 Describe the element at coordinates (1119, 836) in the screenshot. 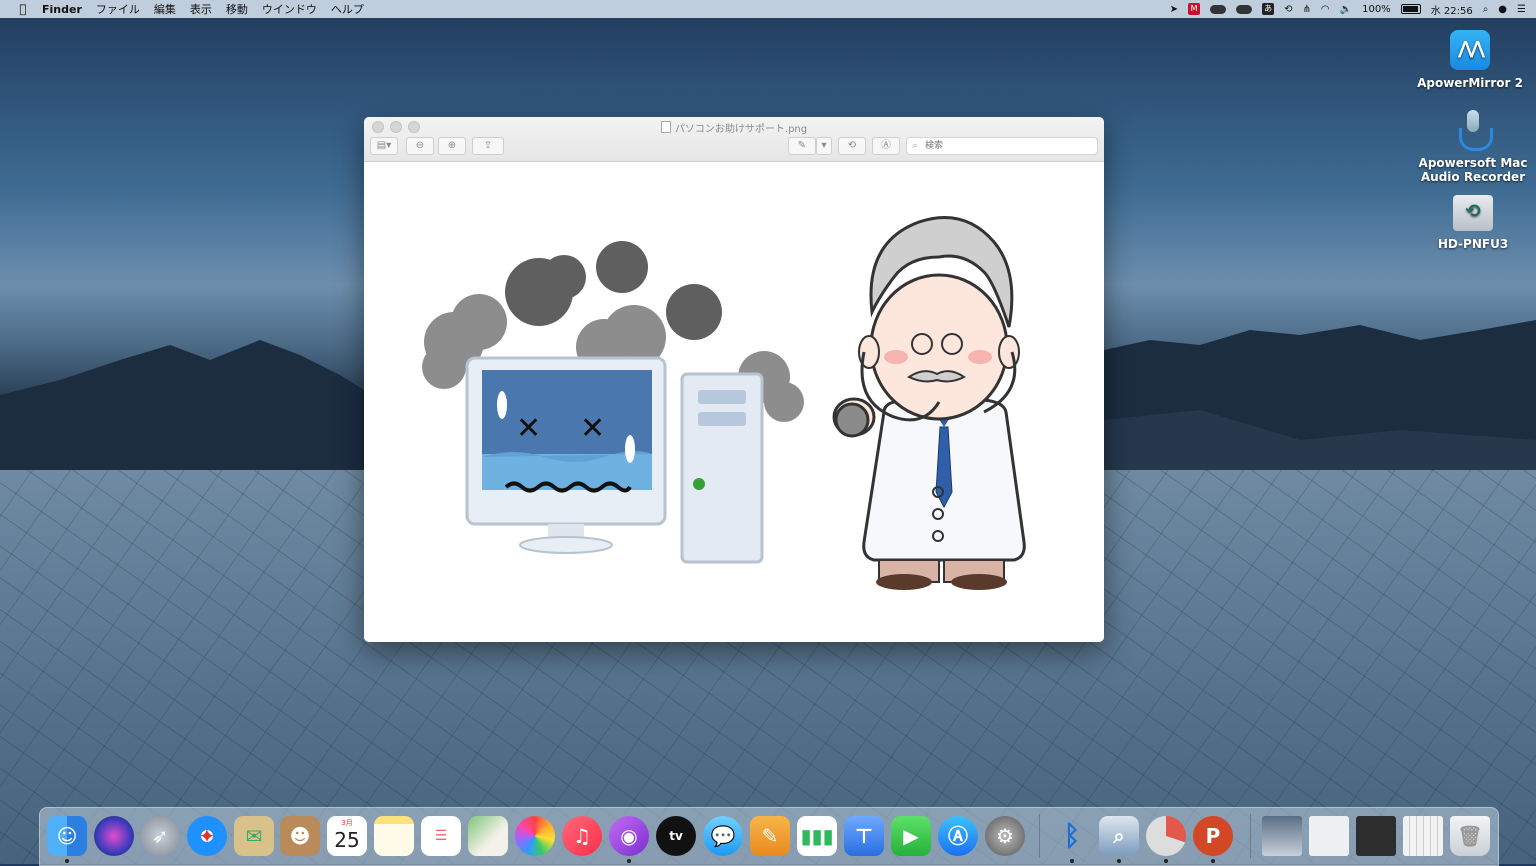

I see `dock-preview: ⌕` at that location.